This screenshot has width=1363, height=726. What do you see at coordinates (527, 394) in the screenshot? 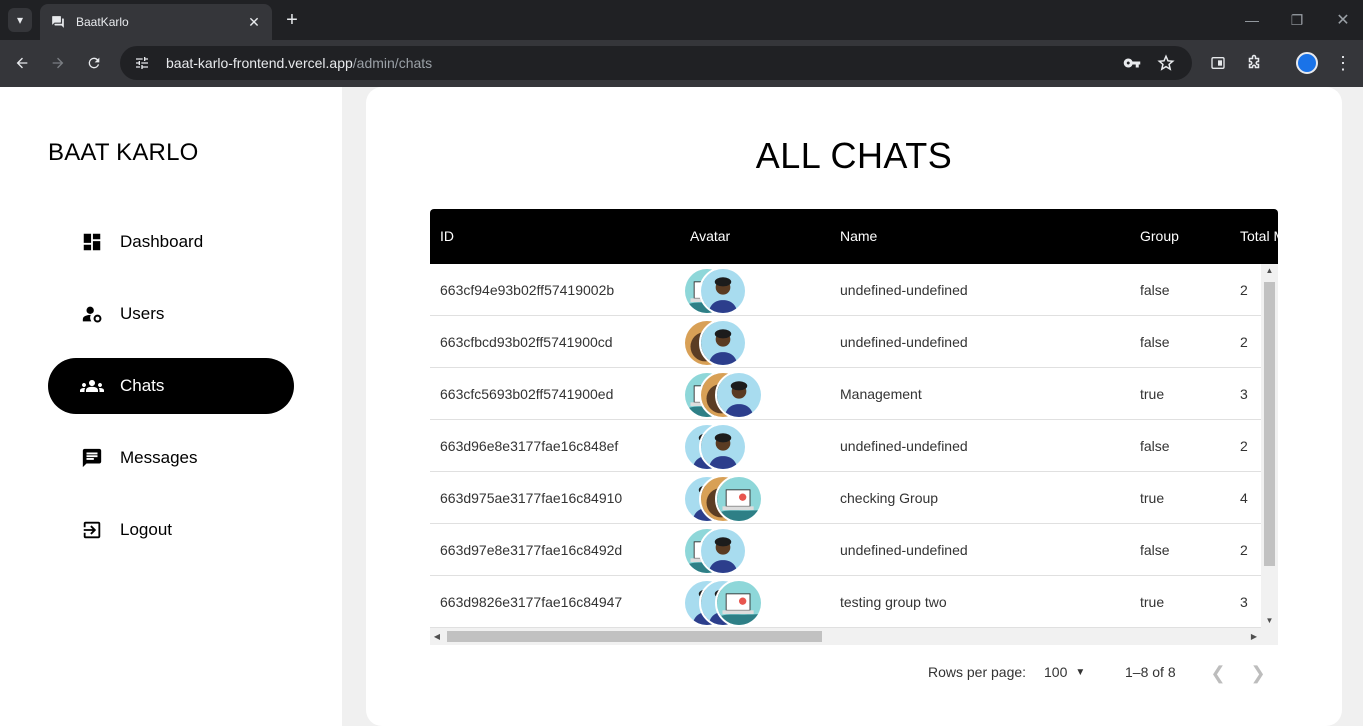
I see `cell-id: 663cfc5693b02ff5741900ed` at bounding box center [527, 394].